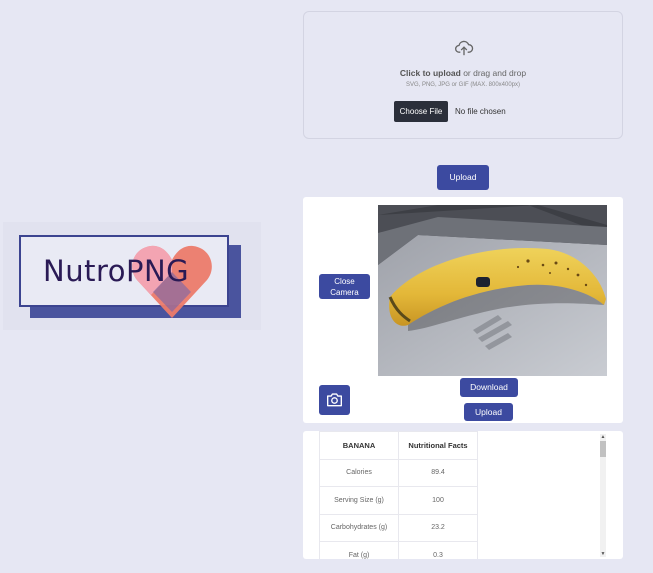  What do you see at coordinates (438, 527) in the screenshot?
I see `nutrient-value: 23.2` at bounding box center [438, 527].